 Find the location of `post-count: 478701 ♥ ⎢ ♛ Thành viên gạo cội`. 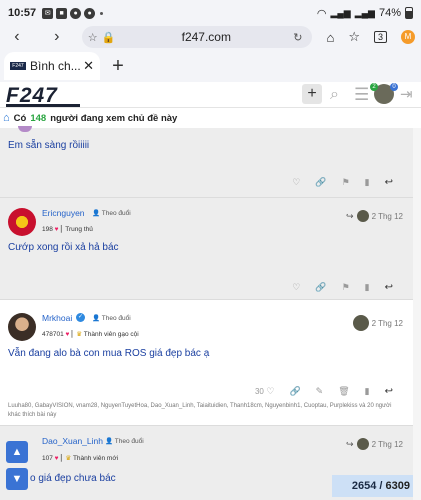

post-count: 478701 ♥ ⎢ ♛ Thành viên gạo cội is located at coordinates (90, 334).